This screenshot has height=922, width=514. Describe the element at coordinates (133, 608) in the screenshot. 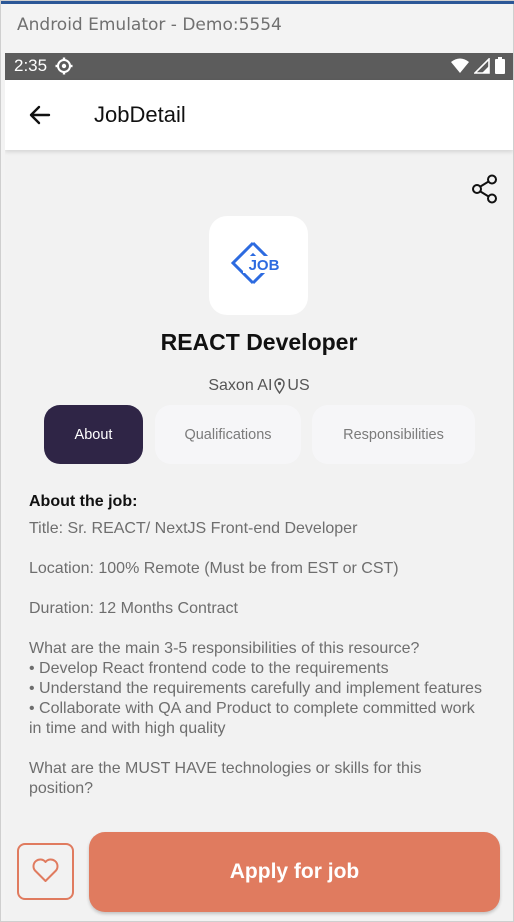

I see `about-paragraph: Duration: 12 Months Contract` at that location.